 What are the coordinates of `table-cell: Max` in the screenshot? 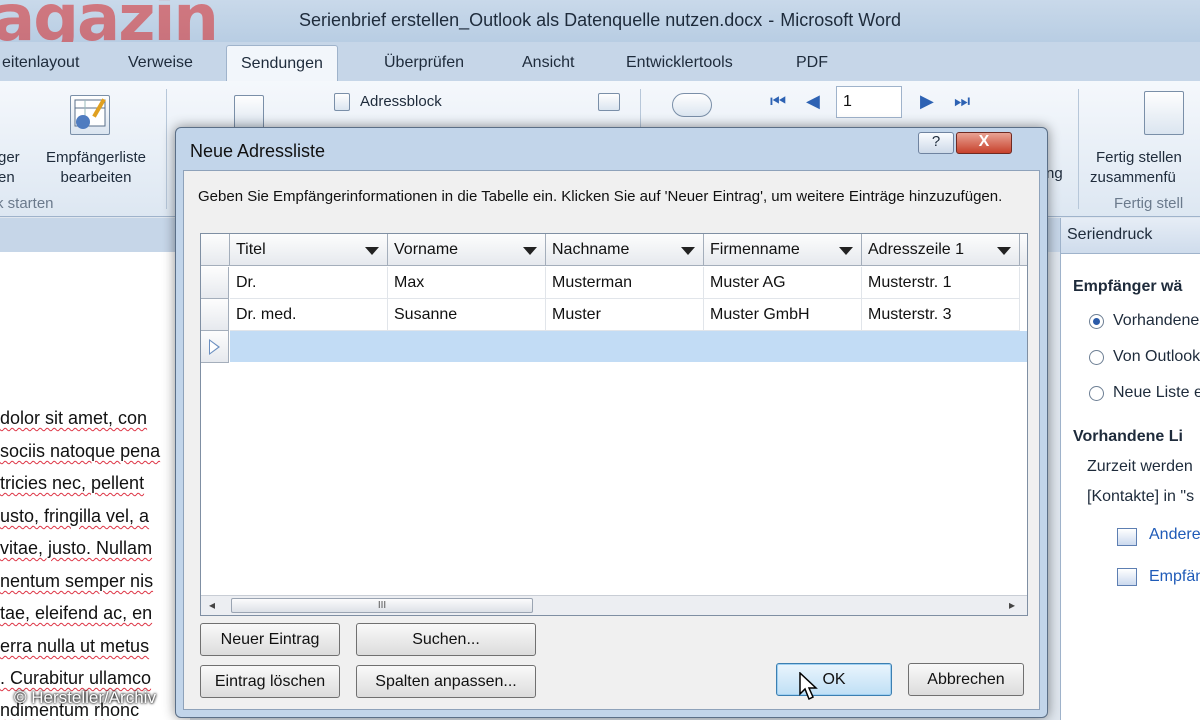 It's located at (467, 283).